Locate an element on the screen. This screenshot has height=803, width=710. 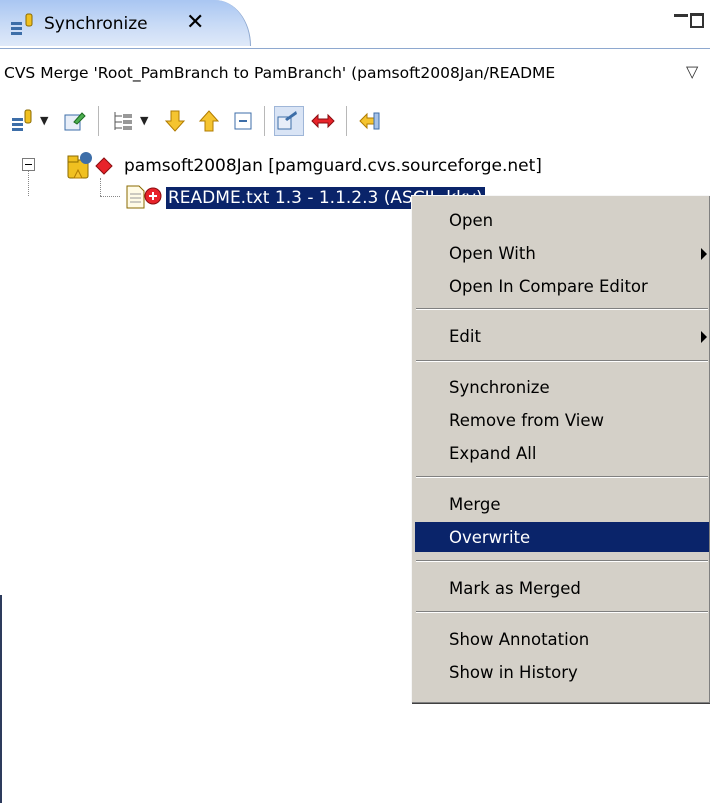
incoming-mode-icon is located at coordinates (289, 121).